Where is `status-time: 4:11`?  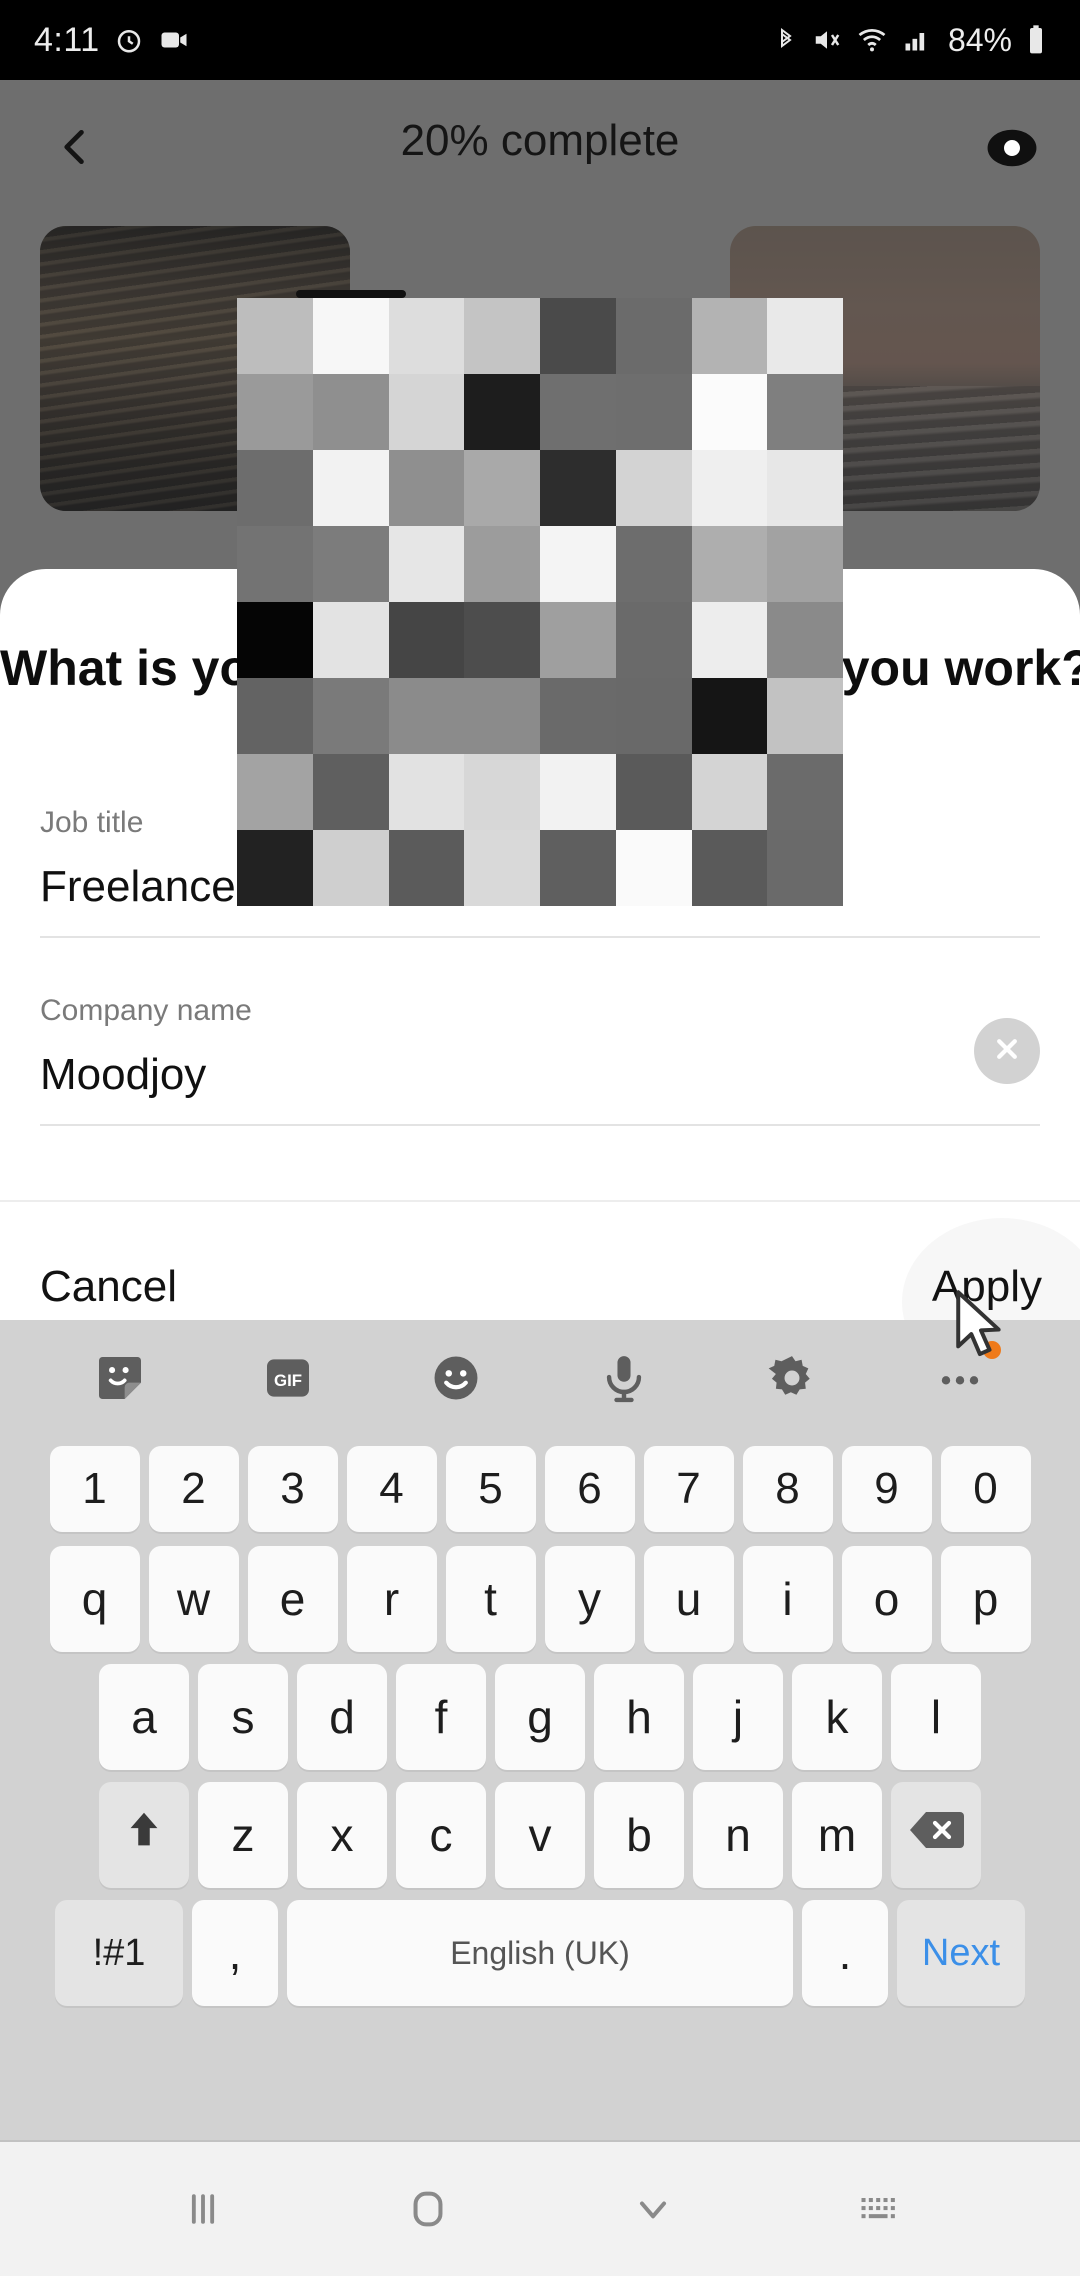 status-time: 4:11 is located at coordinates (67, 39).